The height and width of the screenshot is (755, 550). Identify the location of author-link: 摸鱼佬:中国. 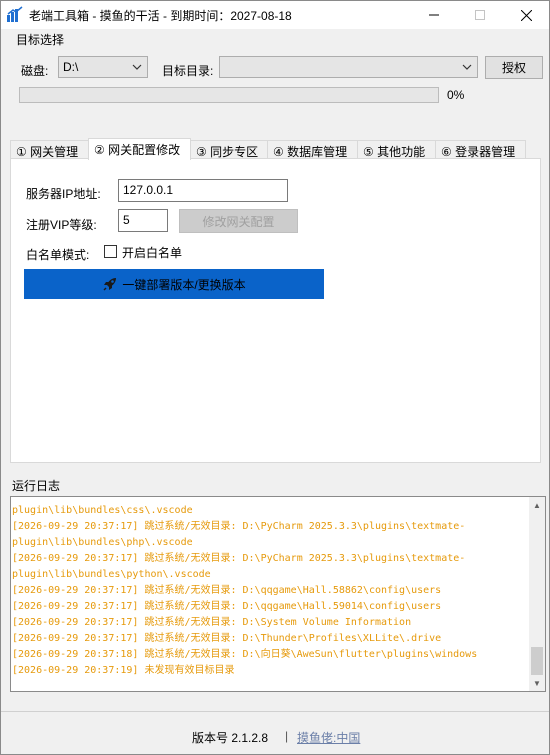
(328, 737).